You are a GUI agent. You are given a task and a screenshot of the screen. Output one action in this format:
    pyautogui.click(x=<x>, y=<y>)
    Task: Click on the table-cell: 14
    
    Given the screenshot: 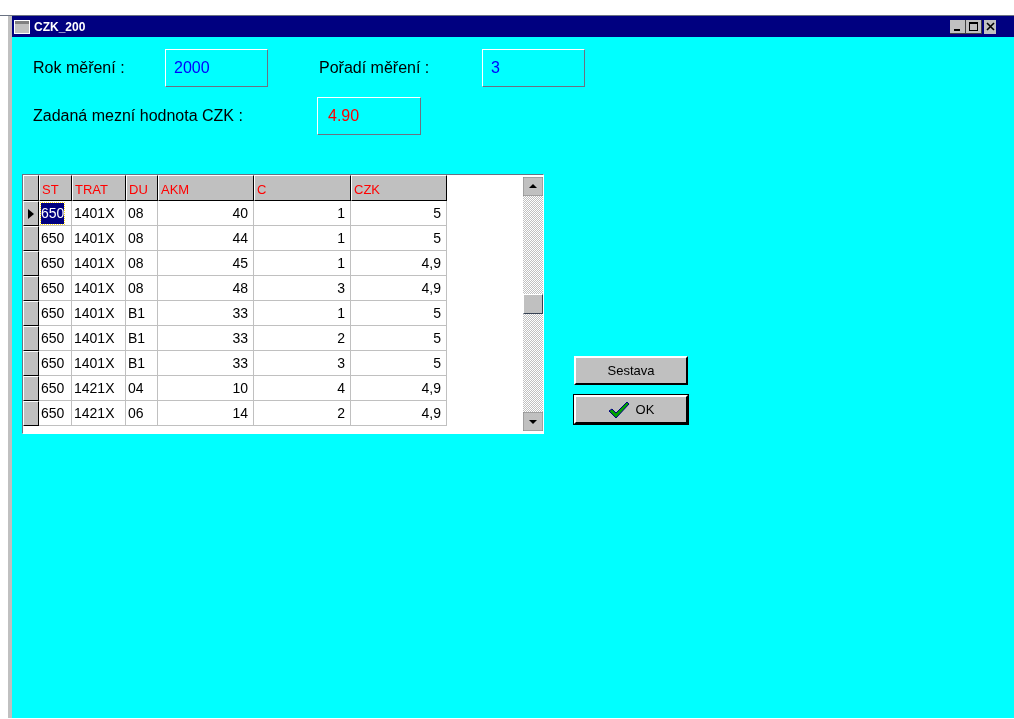 What is the action you would take?
    pyautogui.click(x=206, y=413)
    